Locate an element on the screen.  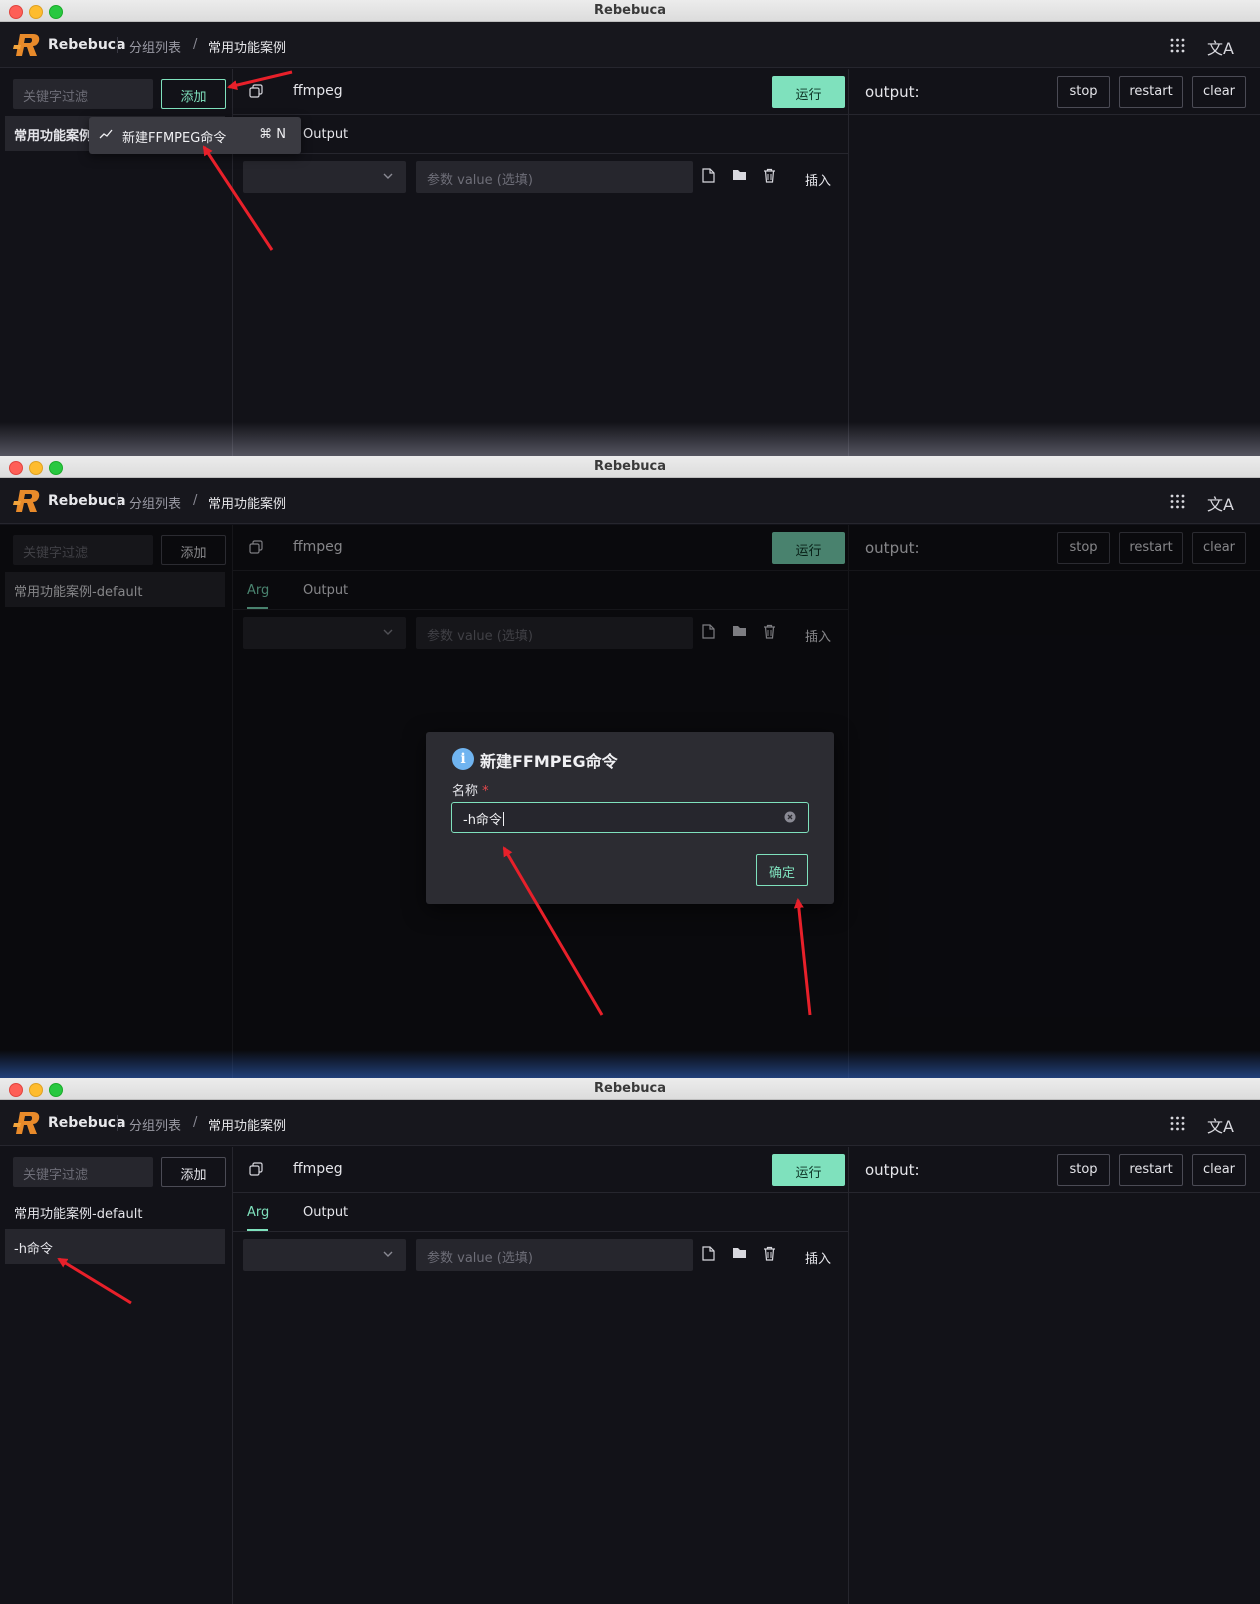
menu-item-new-ffmpeg-command: 新建FFMPEG命令 is located at coordinates (174, 136).